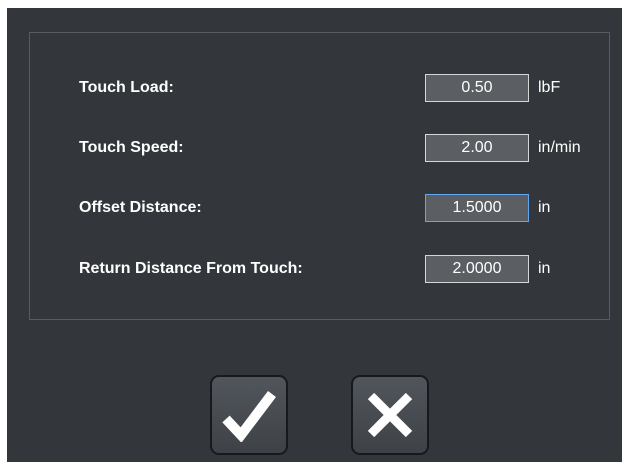 The width and height of the screenshot is (622, 462). Describe the element at coordinates (544, 207) in the screenshot. I see `offset-distance-unit: in` at that location.